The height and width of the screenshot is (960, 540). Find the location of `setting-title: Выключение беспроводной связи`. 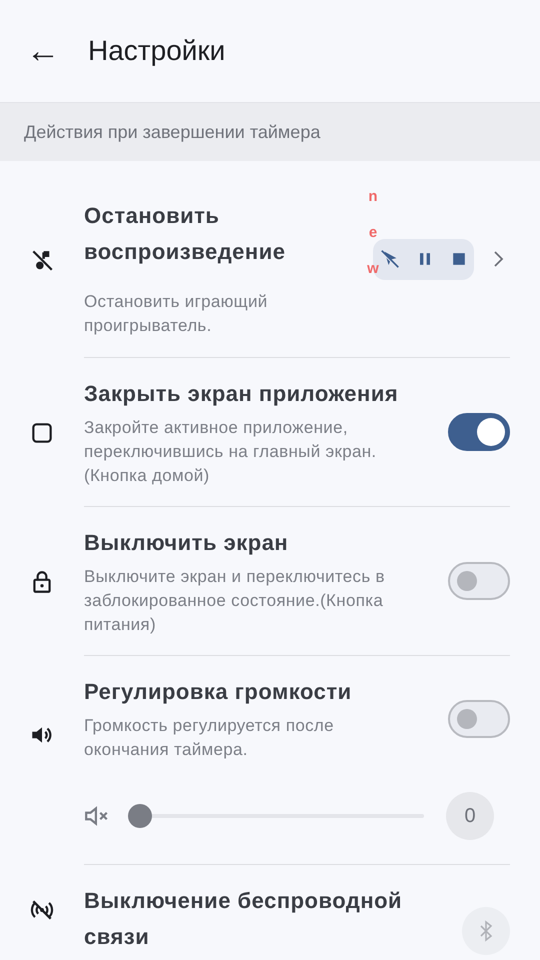

setting-title: Выключение беспроводной связи is located at coordinates (244, 919).